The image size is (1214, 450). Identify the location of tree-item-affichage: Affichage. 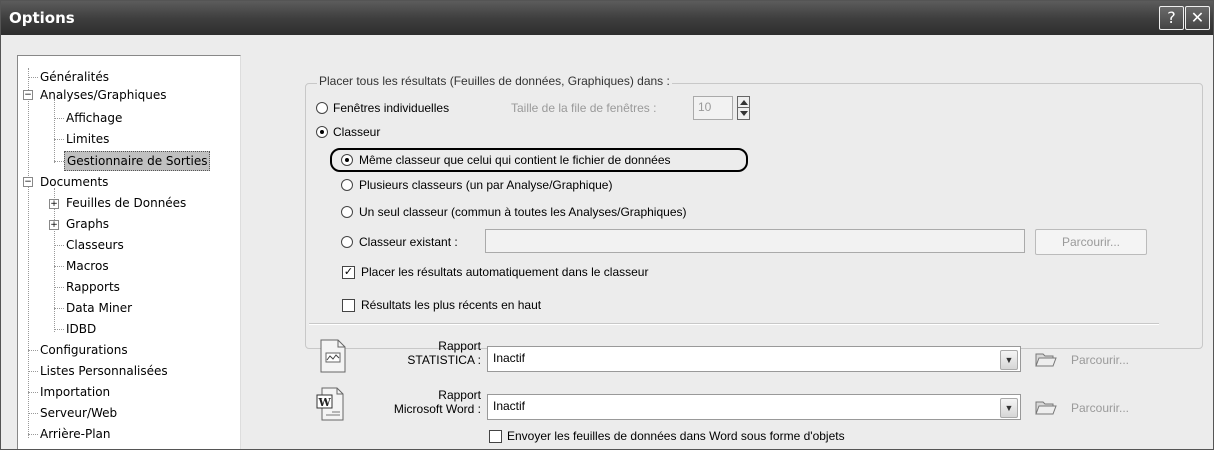
(94, 118).